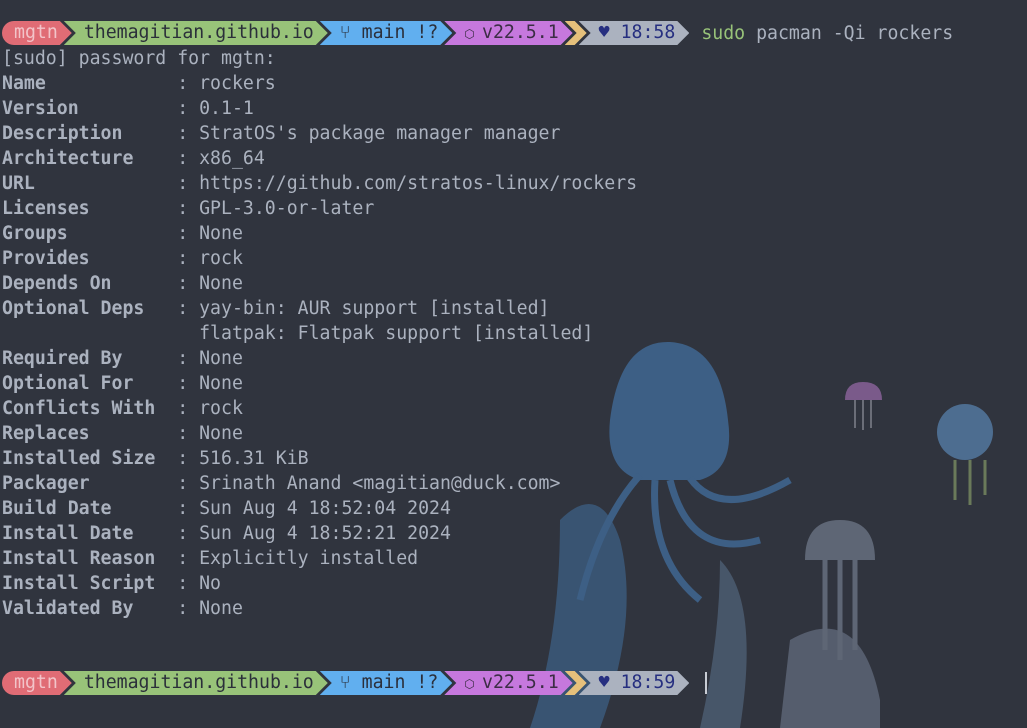 The image size is (1027, 728). What do you see at coordinates (634, 683) in the screenshot?
I see `prompt-time: ♥ 18:59` at bounding box center [634, 683].